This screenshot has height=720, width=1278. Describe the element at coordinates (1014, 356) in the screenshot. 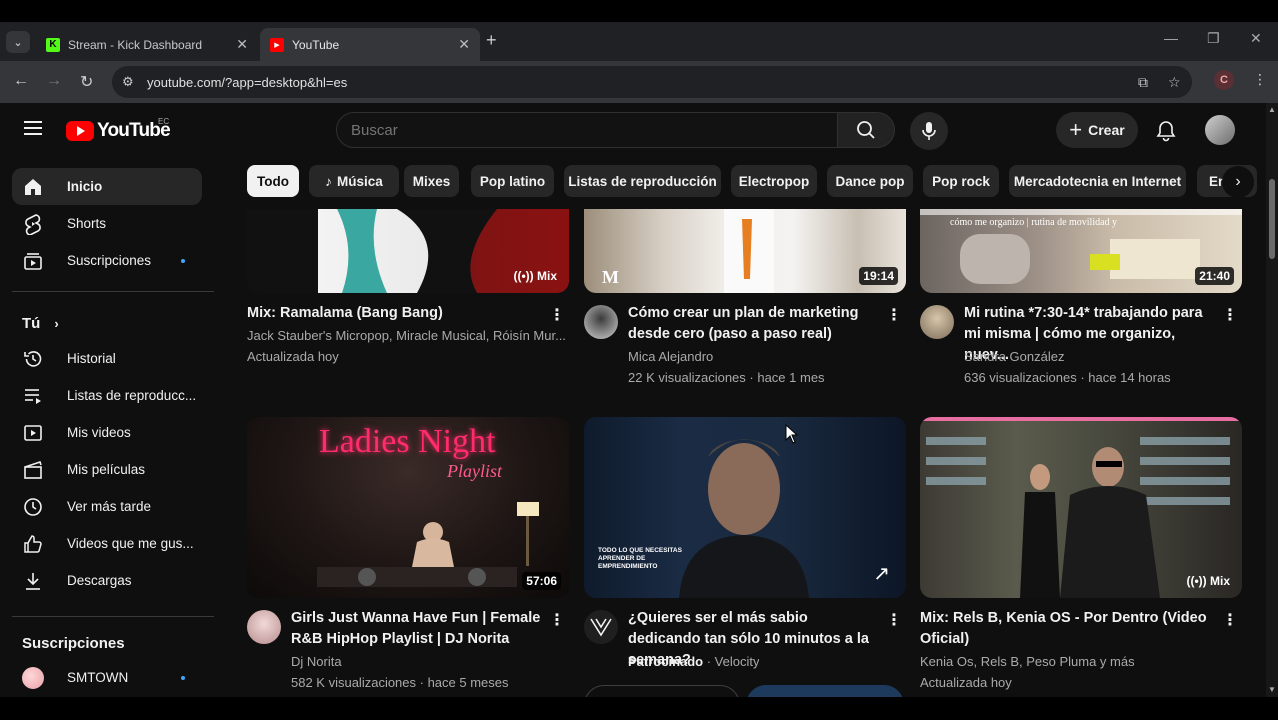

I see `video-channel-name: Sandra González` at that location.